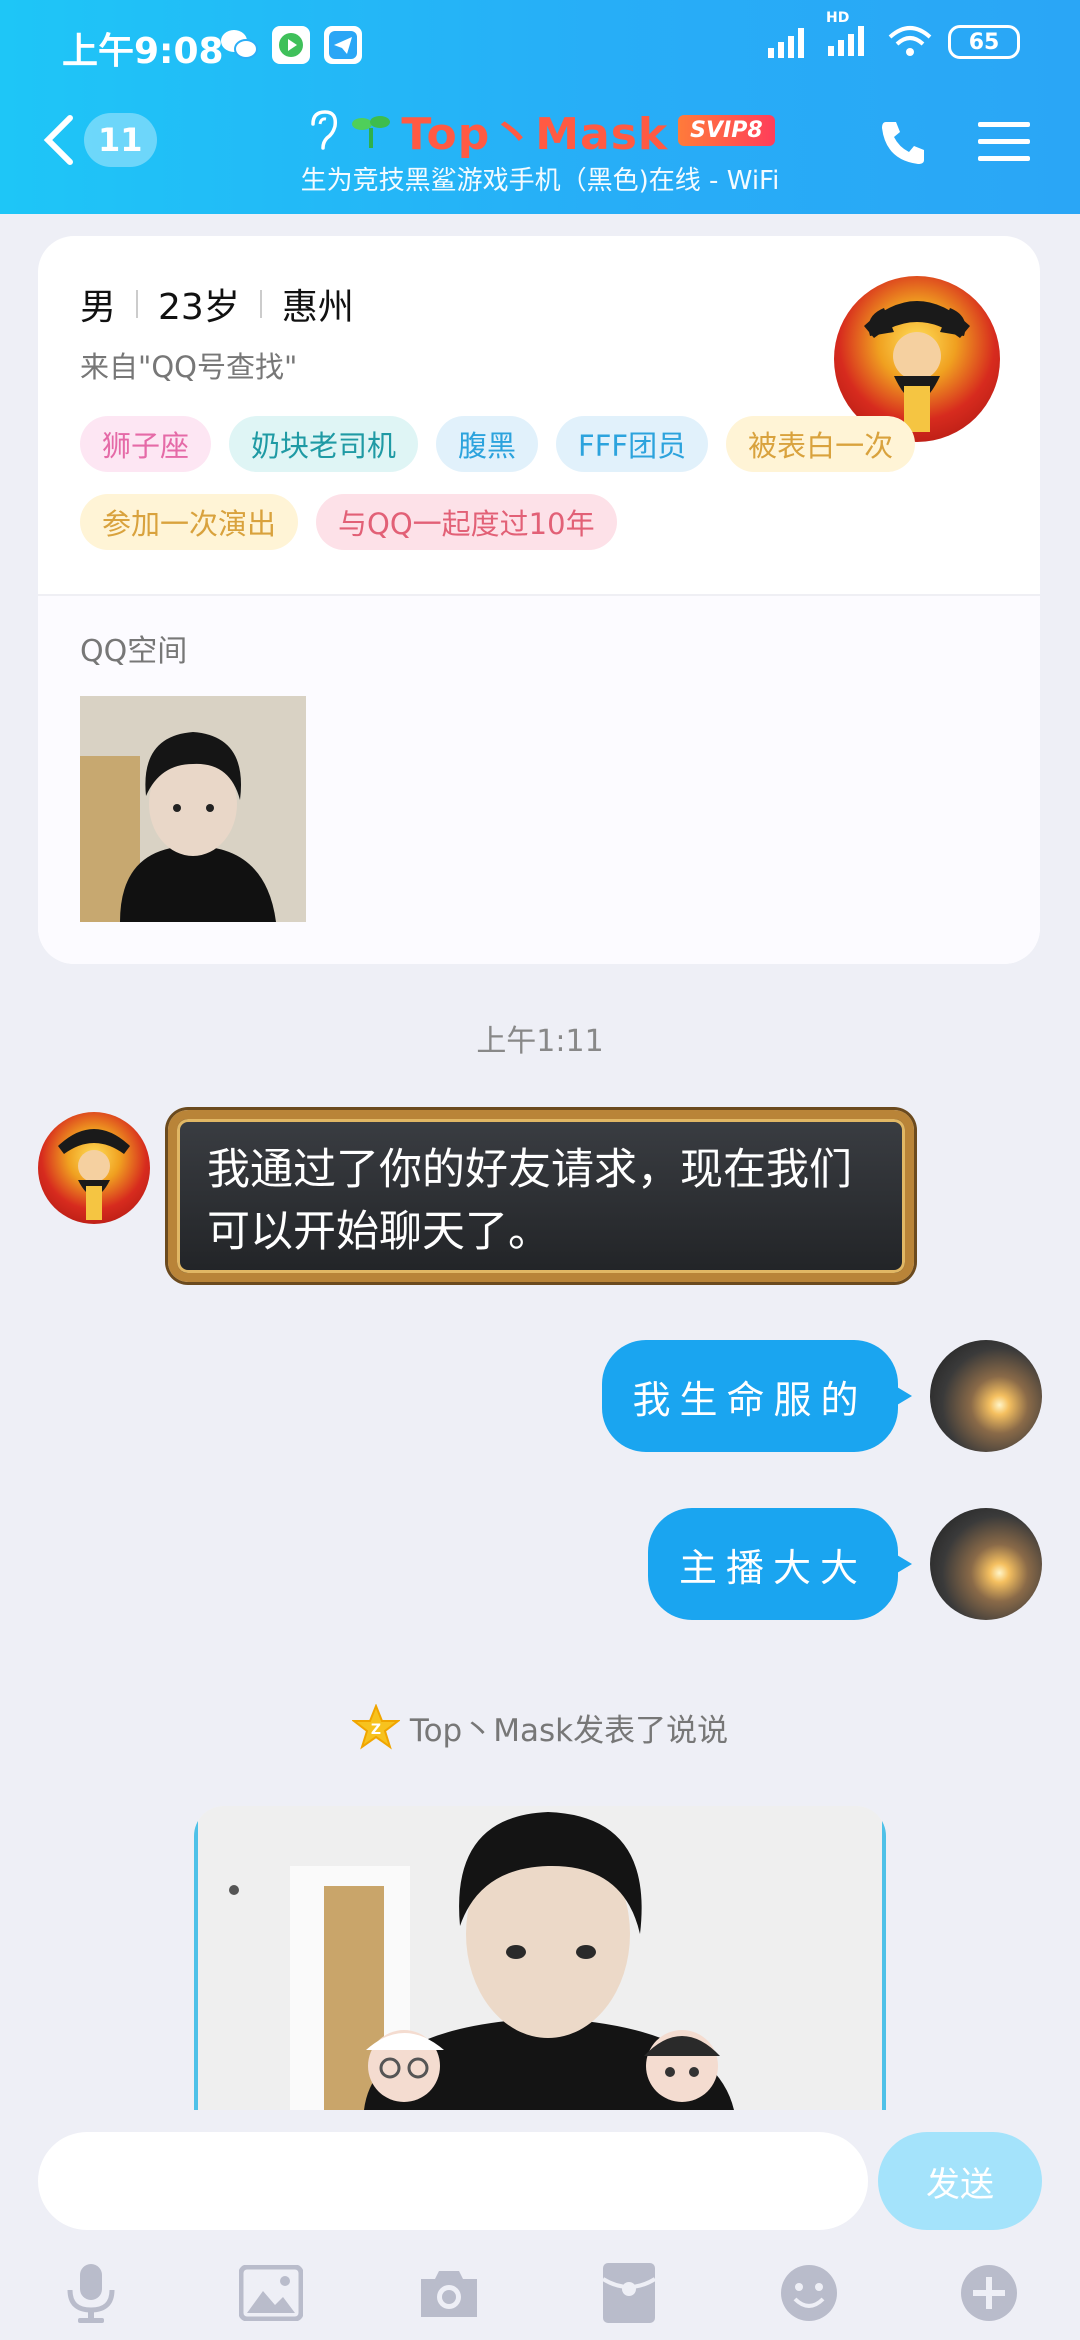 The image size is (1080, 2340). I want to click on tag-zodiac: 狮子座, so click(146, 444).